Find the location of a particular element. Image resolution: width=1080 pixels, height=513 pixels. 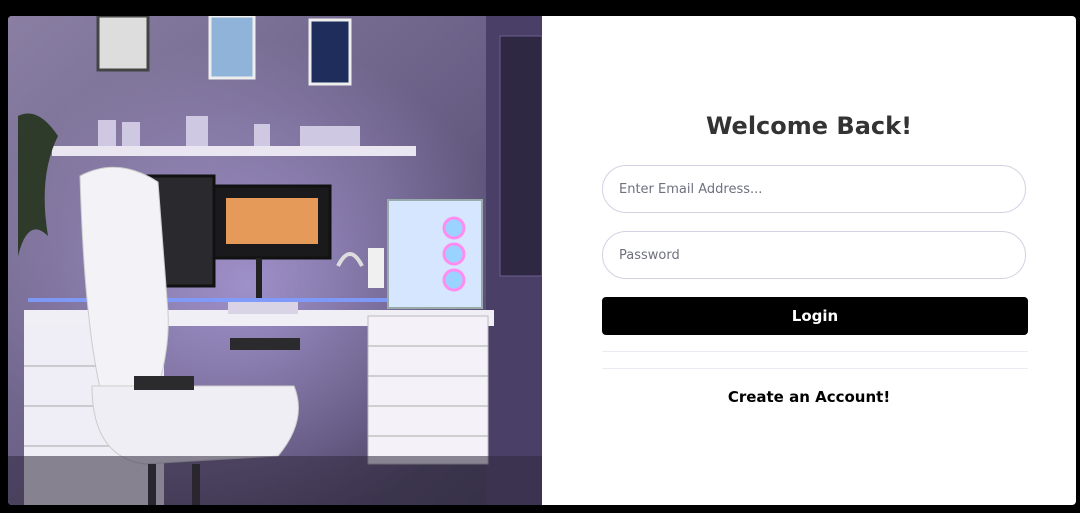

password-field is located at coordinates (814, 255).